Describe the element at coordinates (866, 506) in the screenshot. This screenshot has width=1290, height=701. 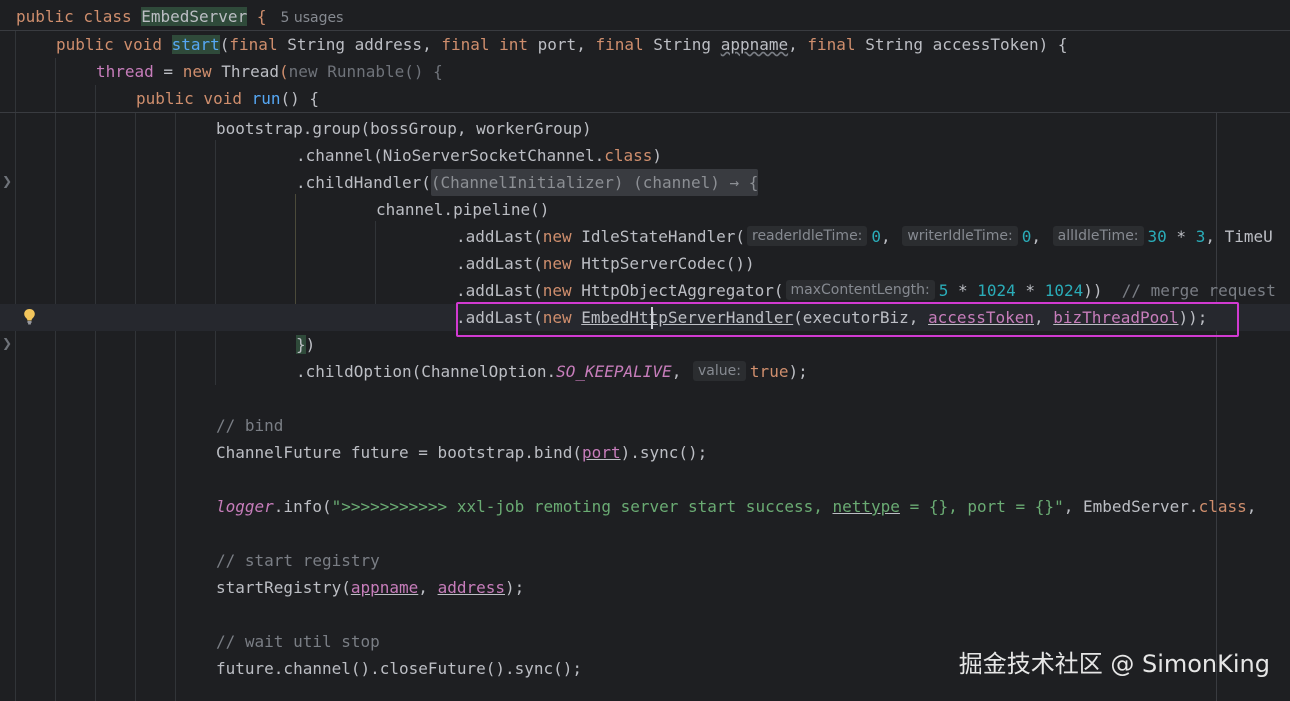
I see `string-var: nettype` at that location.